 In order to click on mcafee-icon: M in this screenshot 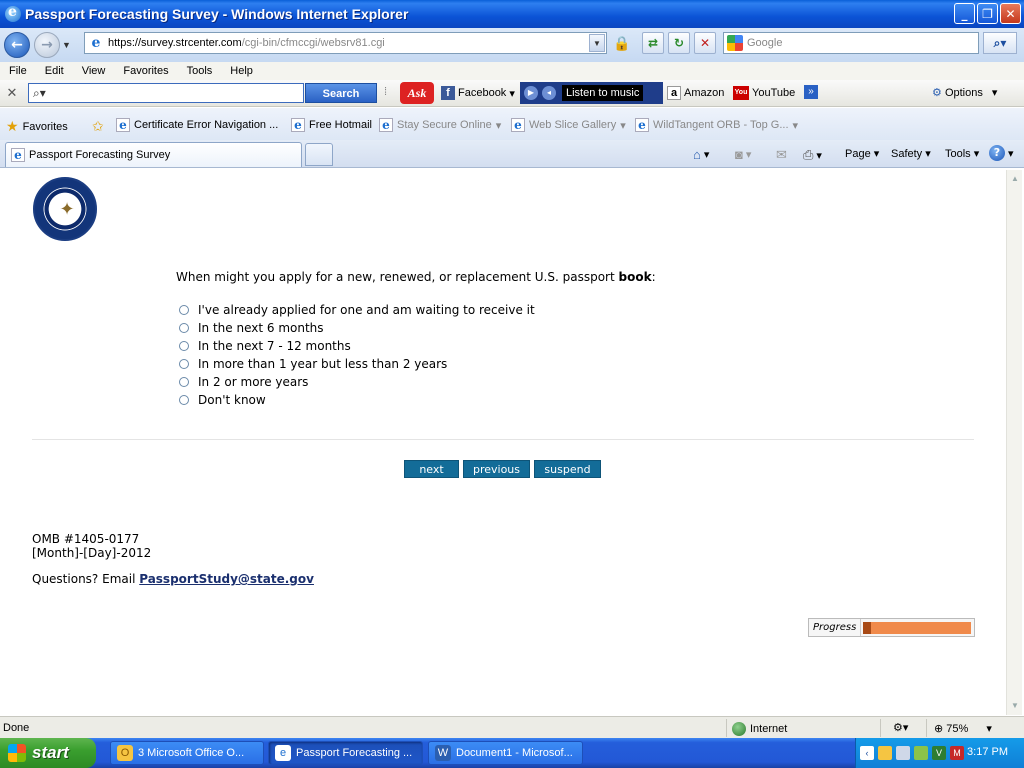, I will do `click(957, 753)`.